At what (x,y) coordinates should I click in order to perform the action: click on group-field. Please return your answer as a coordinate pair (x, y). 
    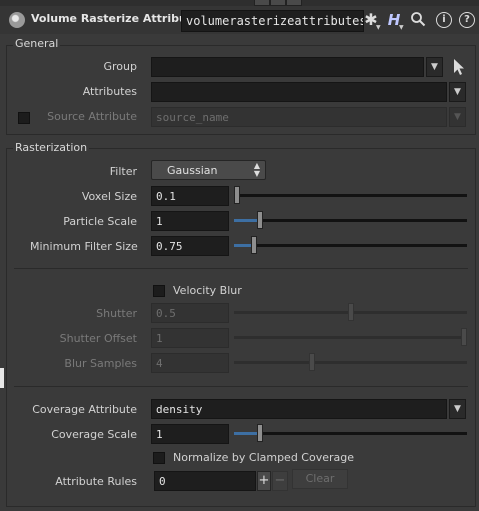
    Looking at the image, I should click on (287, 67).